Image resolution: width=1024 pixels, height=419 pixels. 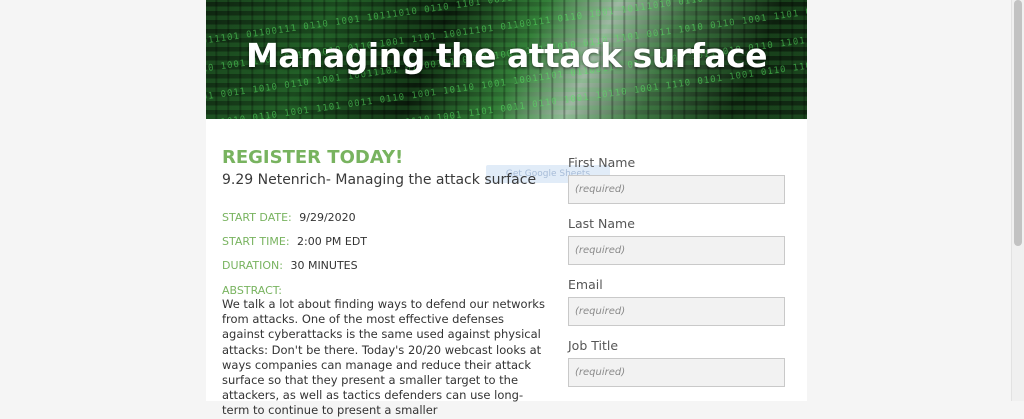 What do you see at coordinates (1018, 123) in the screenshot?
I see `scrollbar-thumb` at bounding box center [1018, 123].